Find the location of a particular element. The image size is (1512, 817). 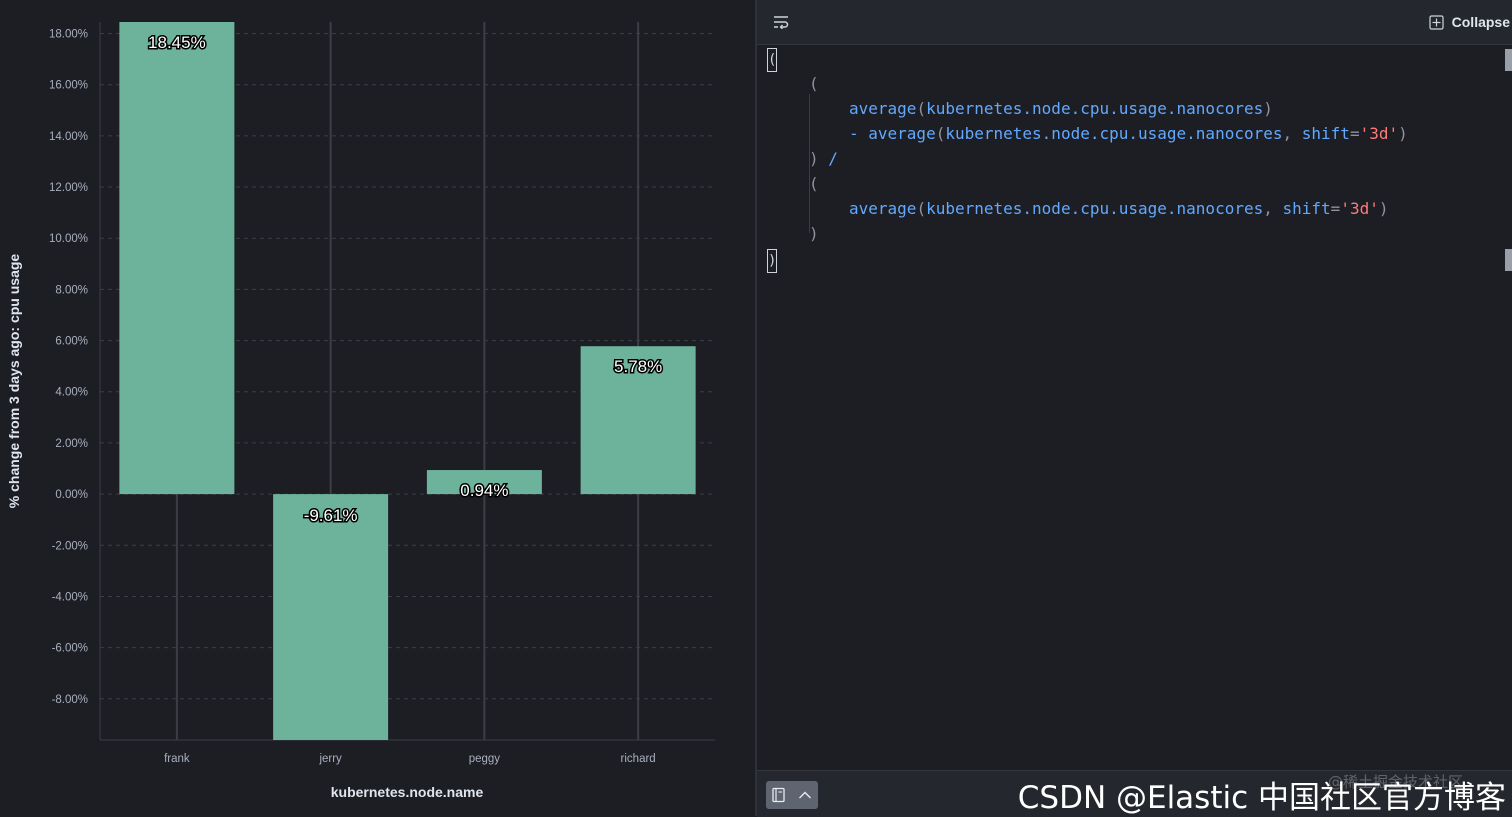

y-tick-label: 4.00% is located at coordinates (71, 393).